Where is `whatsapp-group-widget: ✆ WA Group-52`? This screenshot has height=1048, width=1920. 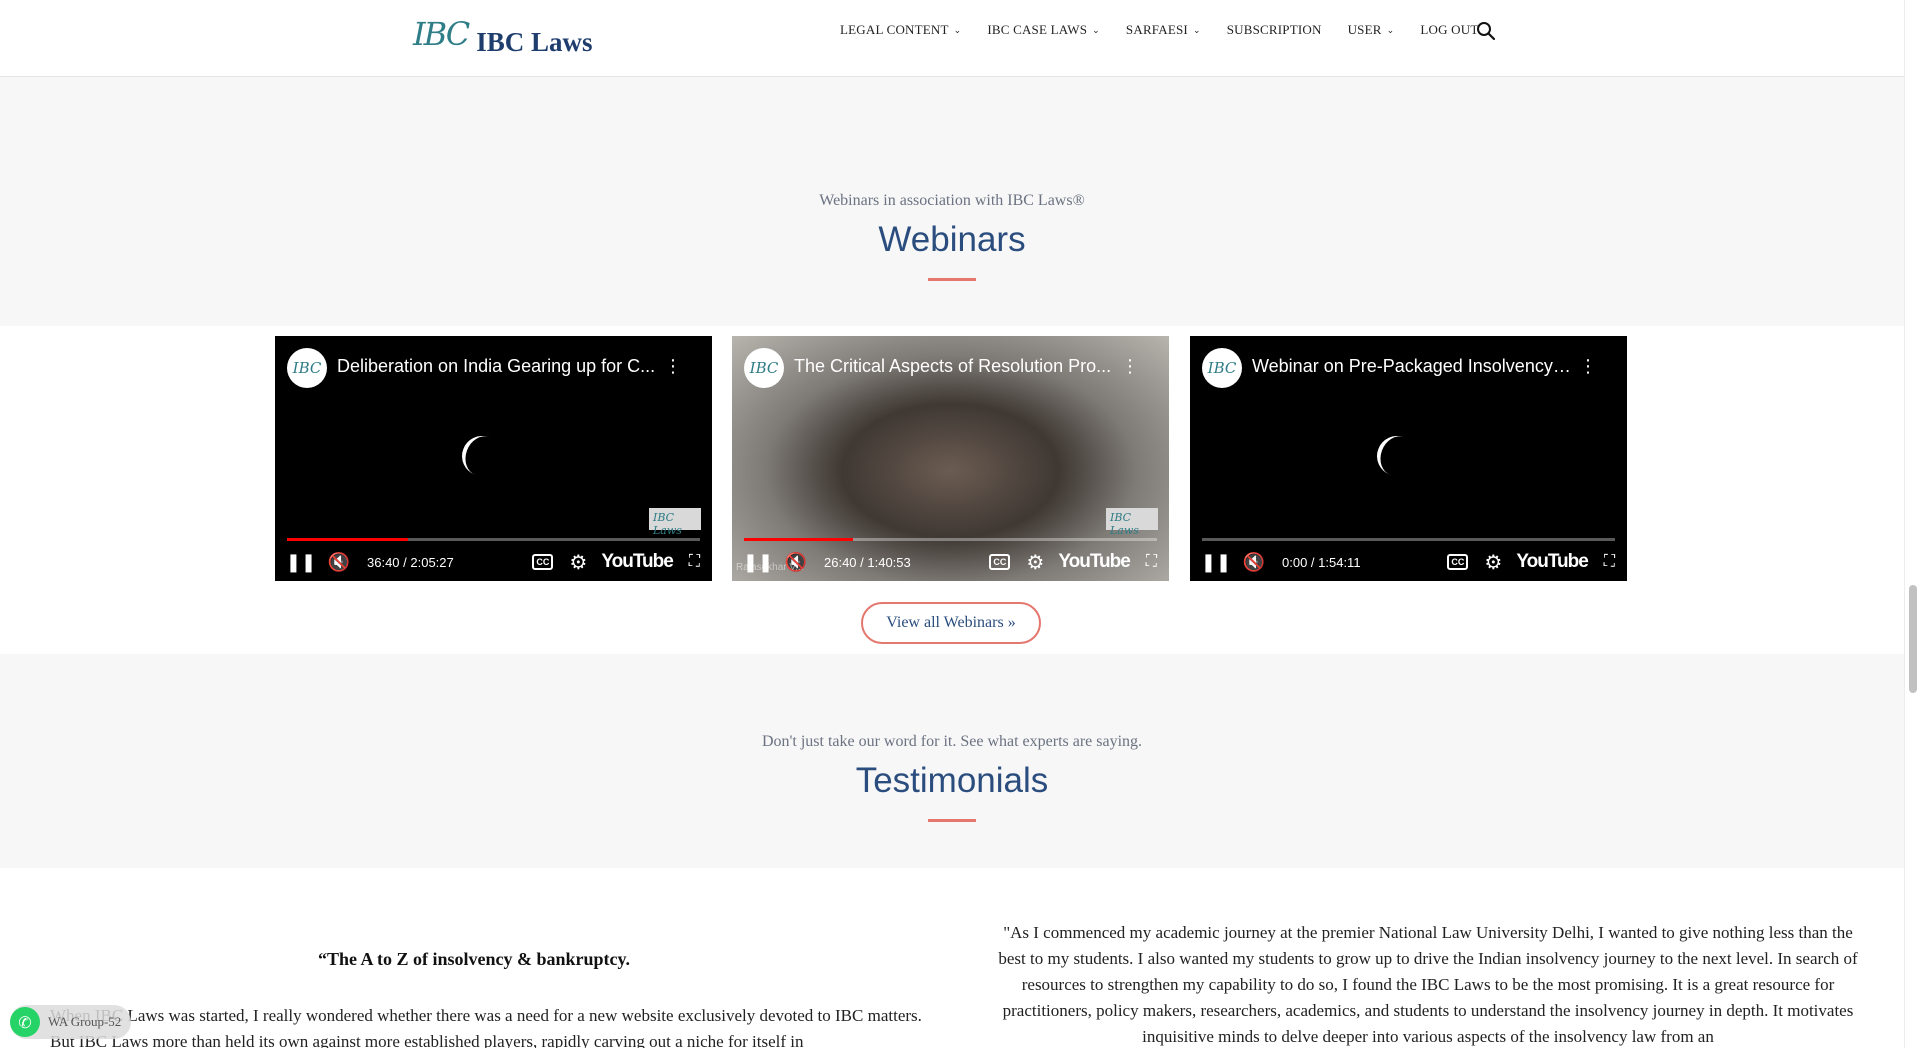
whatsapp-group-widget: ✆ WA Group-52 is located at coordinates (71, 1022).